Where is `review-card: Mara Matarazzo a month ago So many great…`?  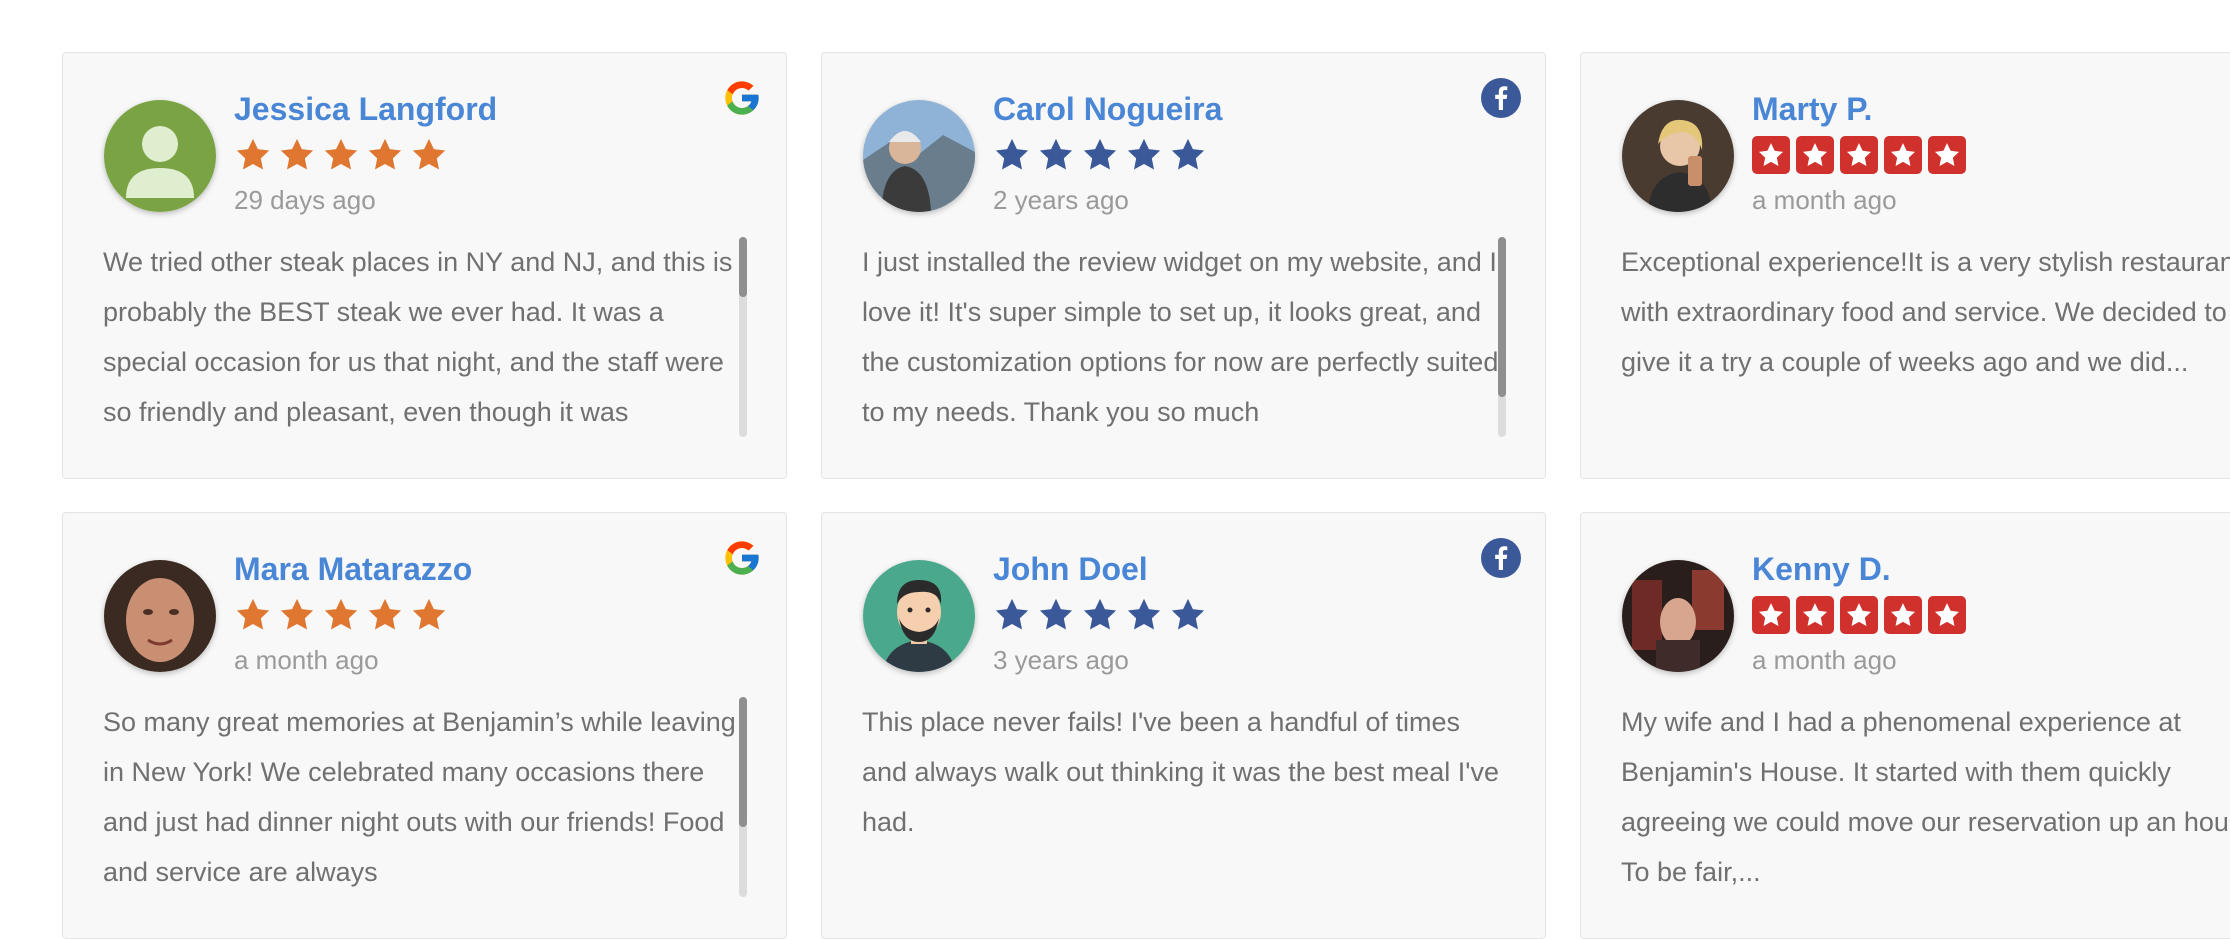
review-card: Mara Matarazzo a month ago So many great… is located at coordinates (424, 725).